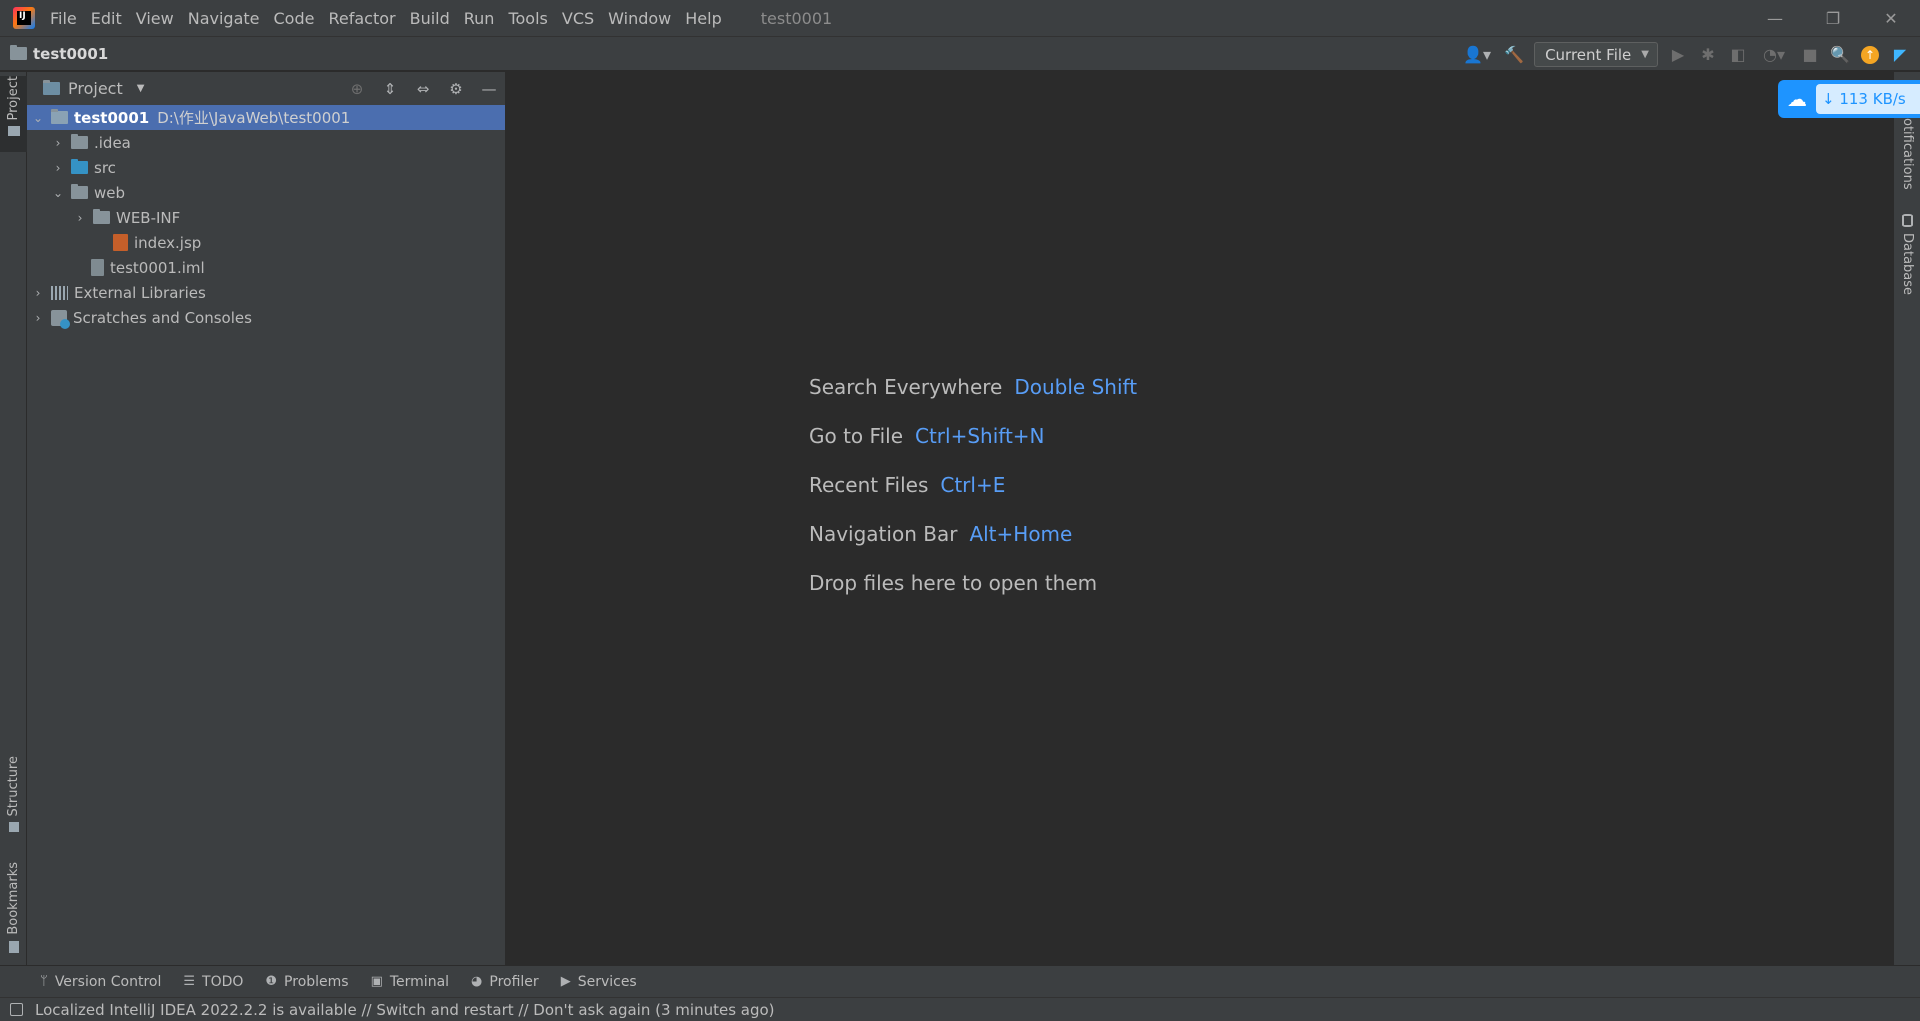  I want to click on hide-panel-icon: —, so click(489, 89).